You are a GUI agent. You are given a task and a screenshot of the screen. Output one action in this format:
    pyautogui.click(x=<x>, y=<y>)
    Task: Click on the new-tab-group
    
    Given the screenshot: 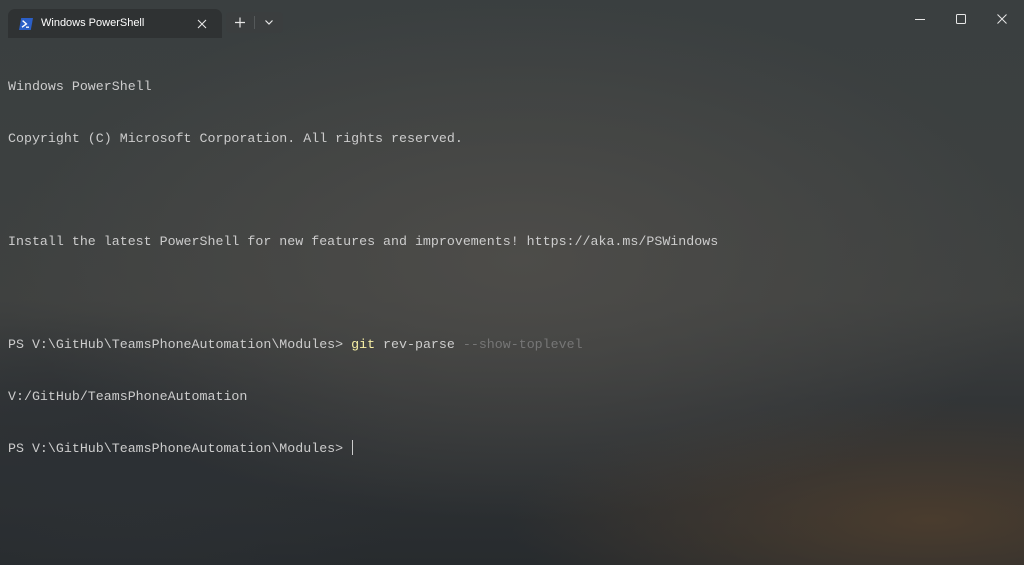 What is the action you would take?
    pyautogui.click(x=254, y=22)
    